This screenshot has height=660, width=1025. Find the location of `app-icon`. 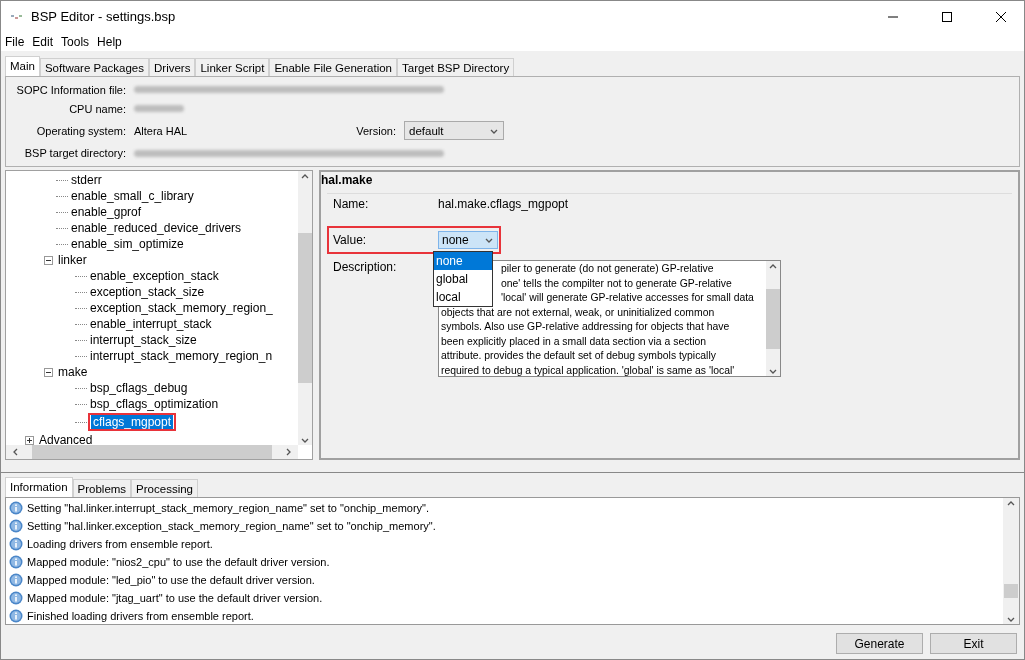

app-icon is located at coordinates (17, 16).